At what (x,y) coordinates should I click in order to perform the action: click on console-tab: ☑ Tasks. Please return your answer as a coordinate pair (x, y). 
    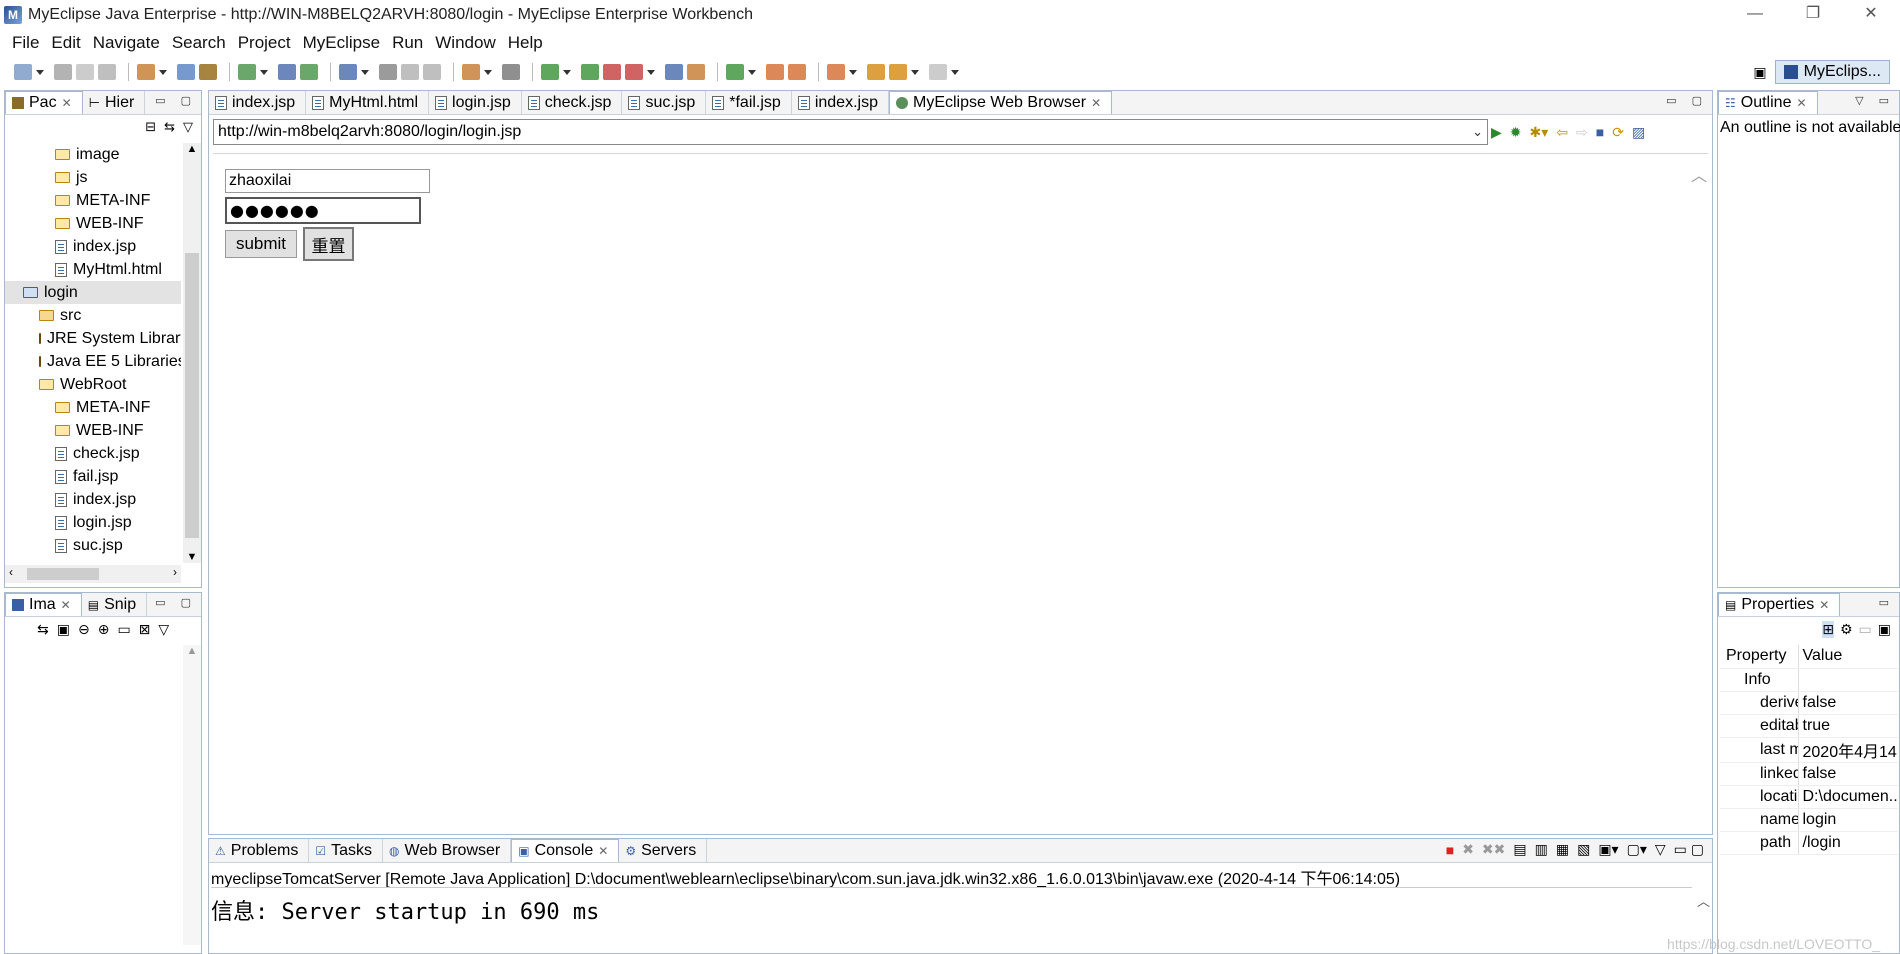
    Looking at the image, I should click on (346, 850).